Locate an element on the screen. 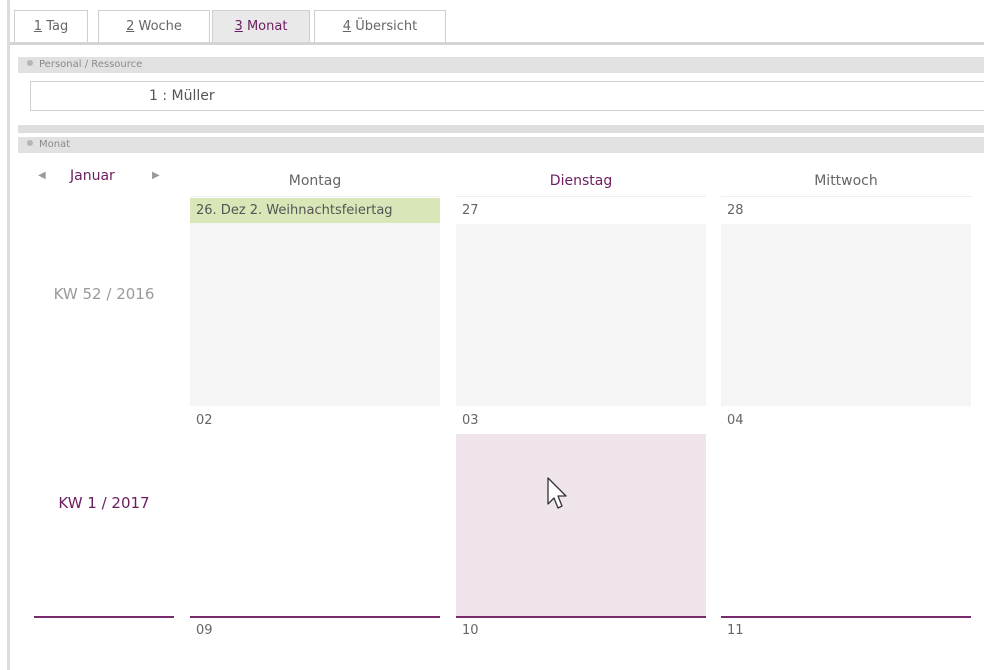  tab-uebersicht-label: Übersicht is located at coordinates (384, 26).